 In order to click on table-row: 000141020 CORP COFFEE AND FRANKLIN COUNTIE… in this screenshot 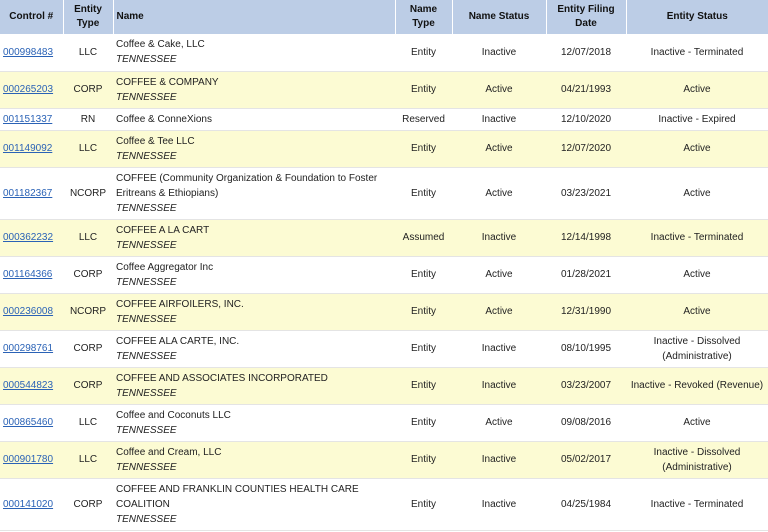, I will do `click(384, 504)`.